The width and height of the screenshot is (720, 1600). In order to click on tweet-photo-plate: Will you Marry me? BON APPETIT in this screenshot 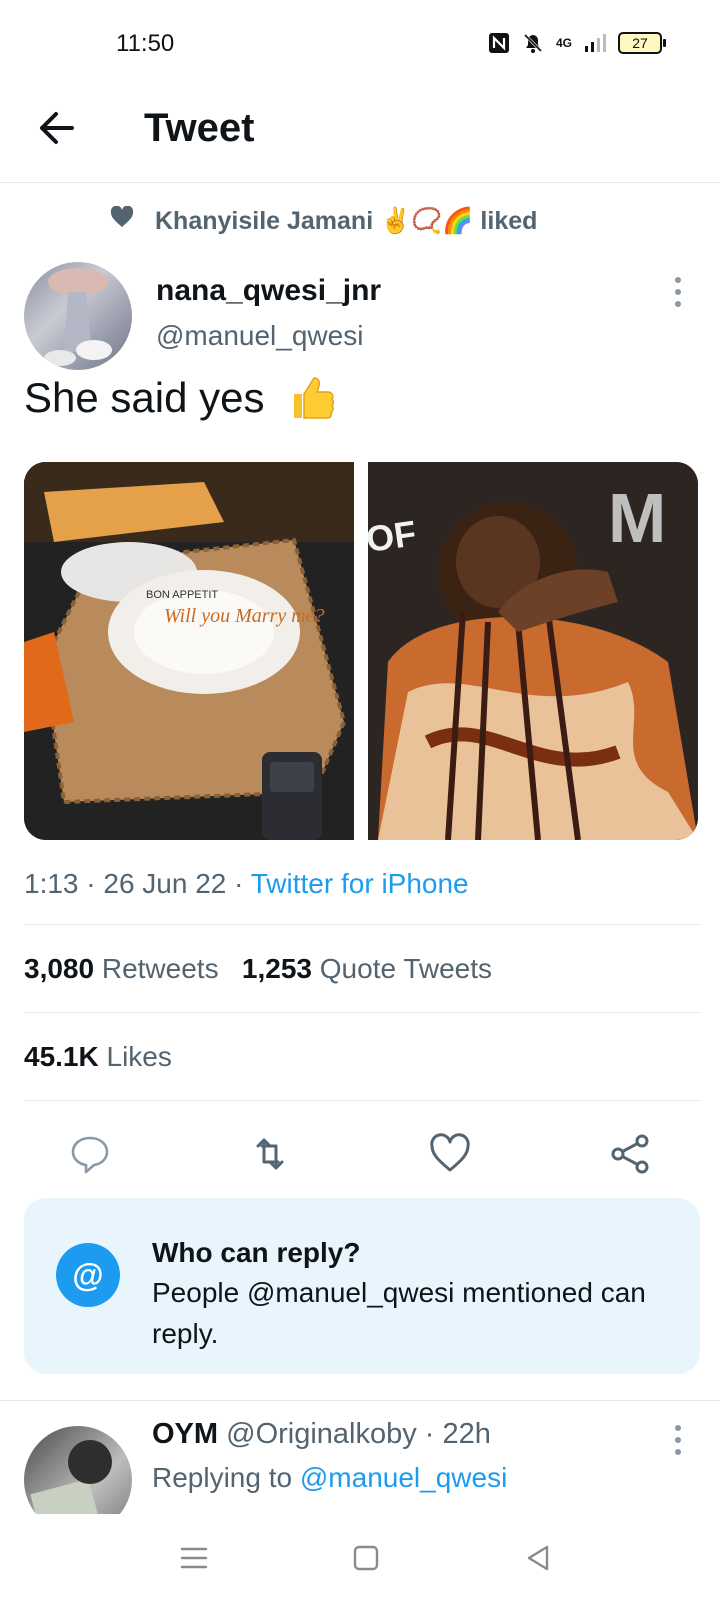, I will do `click(189, 651)`.